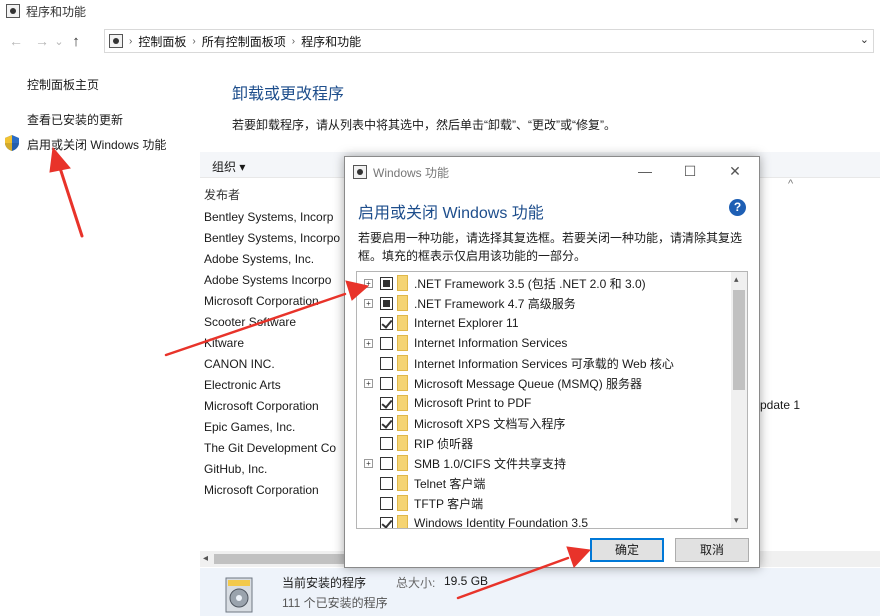  Describe the element at coordinates (56, 11) in the screenshot. I see `window-title: 程序和功能` at that location.